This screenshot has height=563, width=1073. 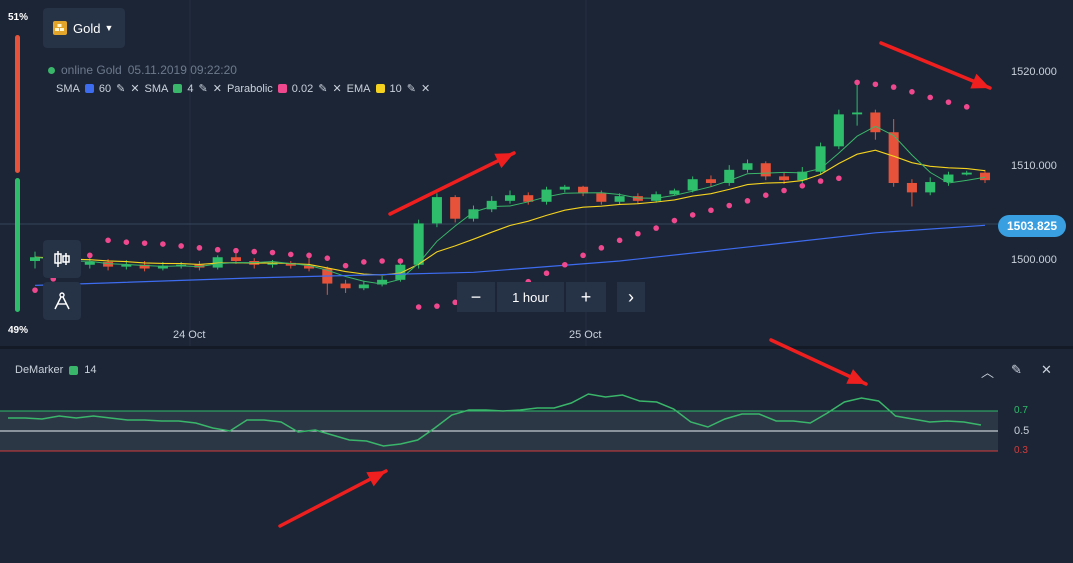 What do you see at coordinates (987, 371) in the screenshot?
I see `collapse-icon: ︿` at bounding box center [987, 371].